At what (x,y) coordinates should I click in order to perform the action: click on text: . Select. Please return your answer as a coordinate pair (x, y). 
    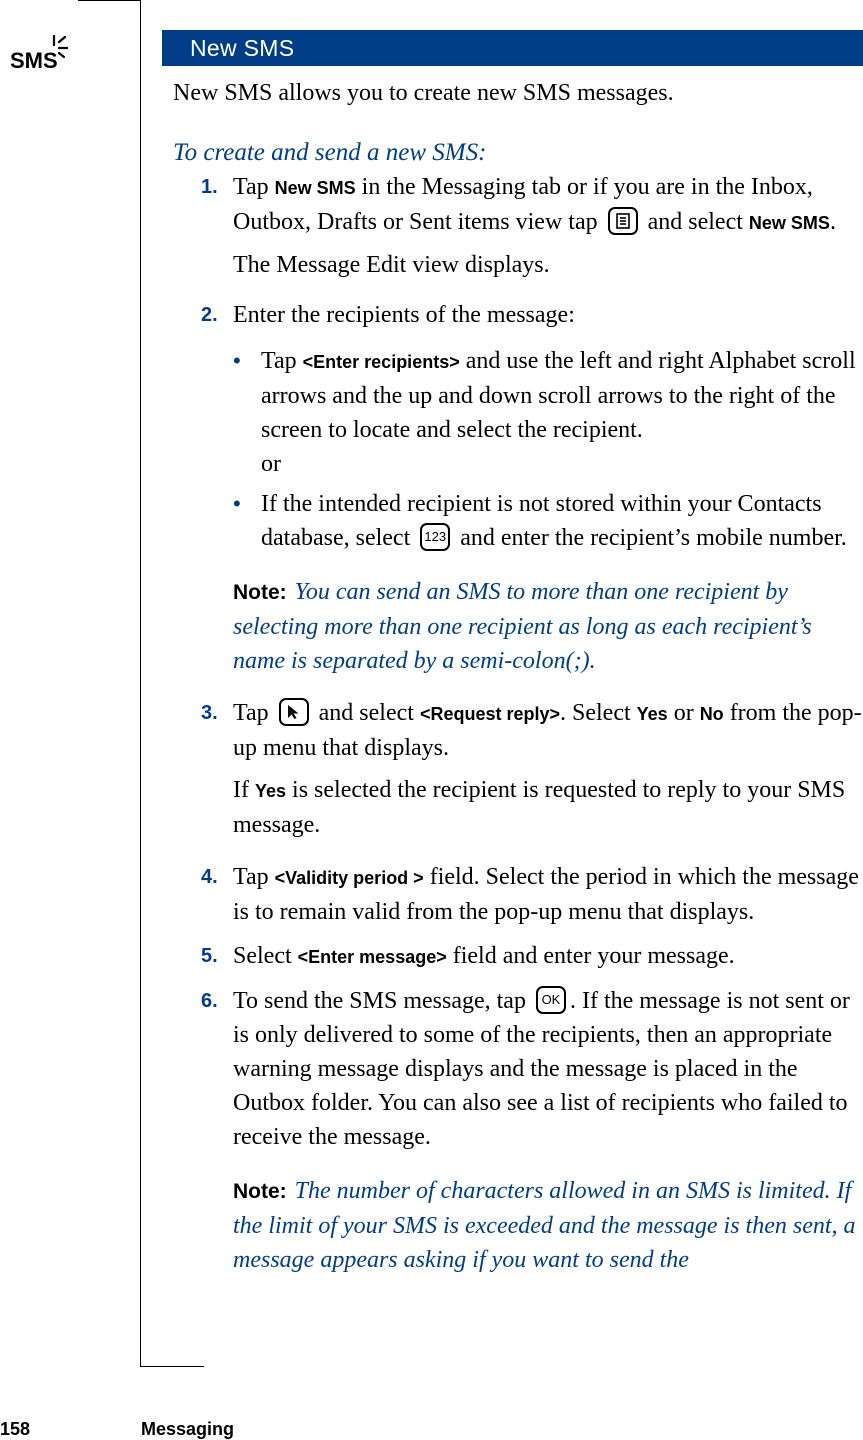
    Looking at the image, I should click on (598, 713).